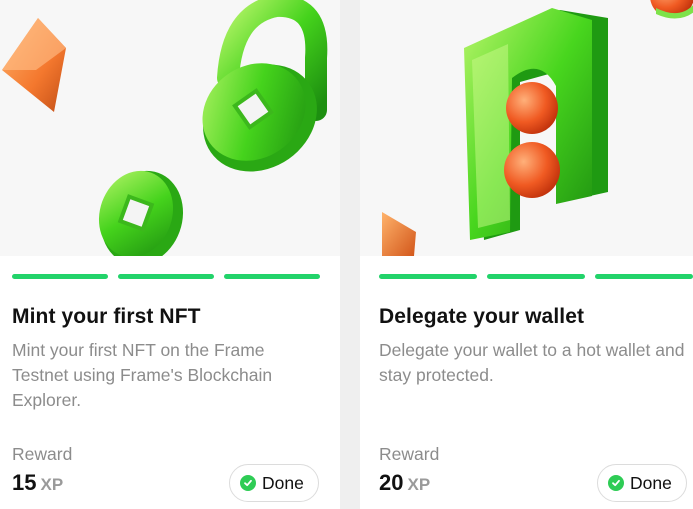 This screenshot has width=693, height=509. I want to click on reward-value: 15 XP, so click(37, 483).